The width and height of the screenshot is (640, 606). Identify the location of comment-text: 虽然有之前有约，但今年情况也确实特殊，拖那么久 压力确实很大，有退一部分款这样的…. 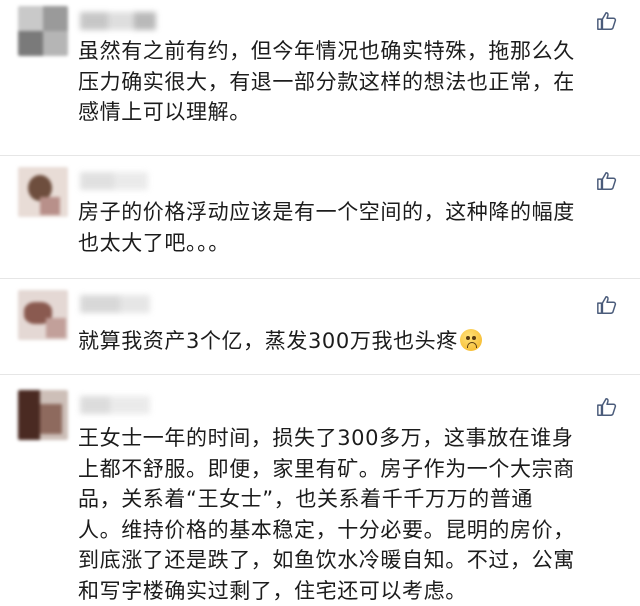
(326, 81).